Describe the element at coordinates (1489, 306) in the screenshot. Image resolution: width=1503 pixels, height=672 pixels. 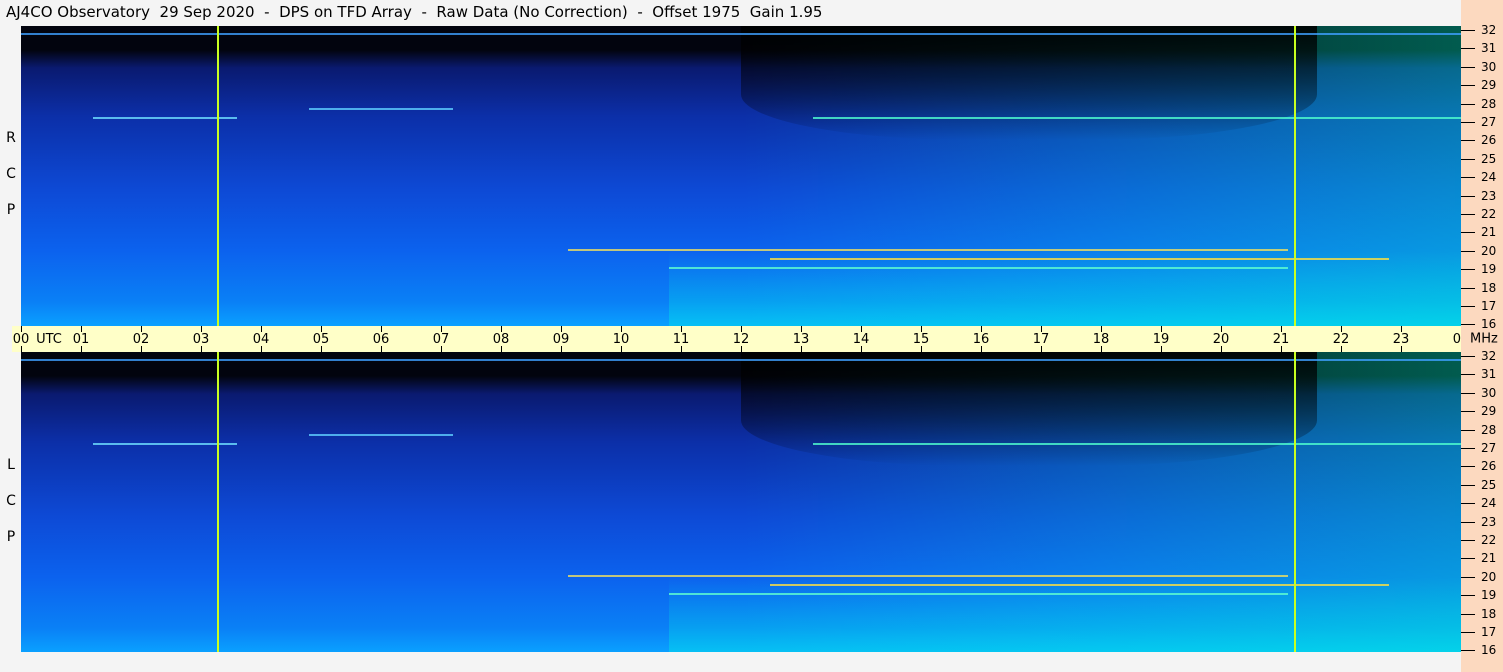
I see `freq-tick-label: 17` at that location.